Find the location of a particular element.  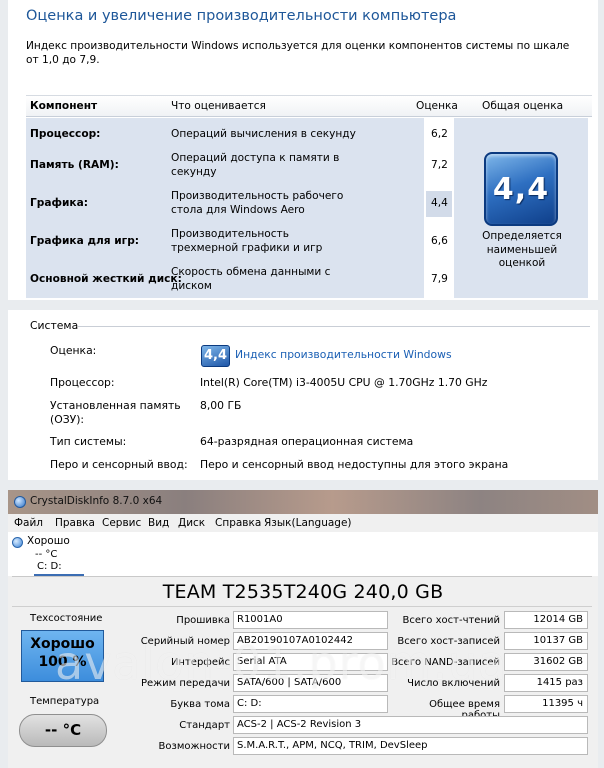

serial-value: AB20190107A0102442 is located at coordinates (310, 641).